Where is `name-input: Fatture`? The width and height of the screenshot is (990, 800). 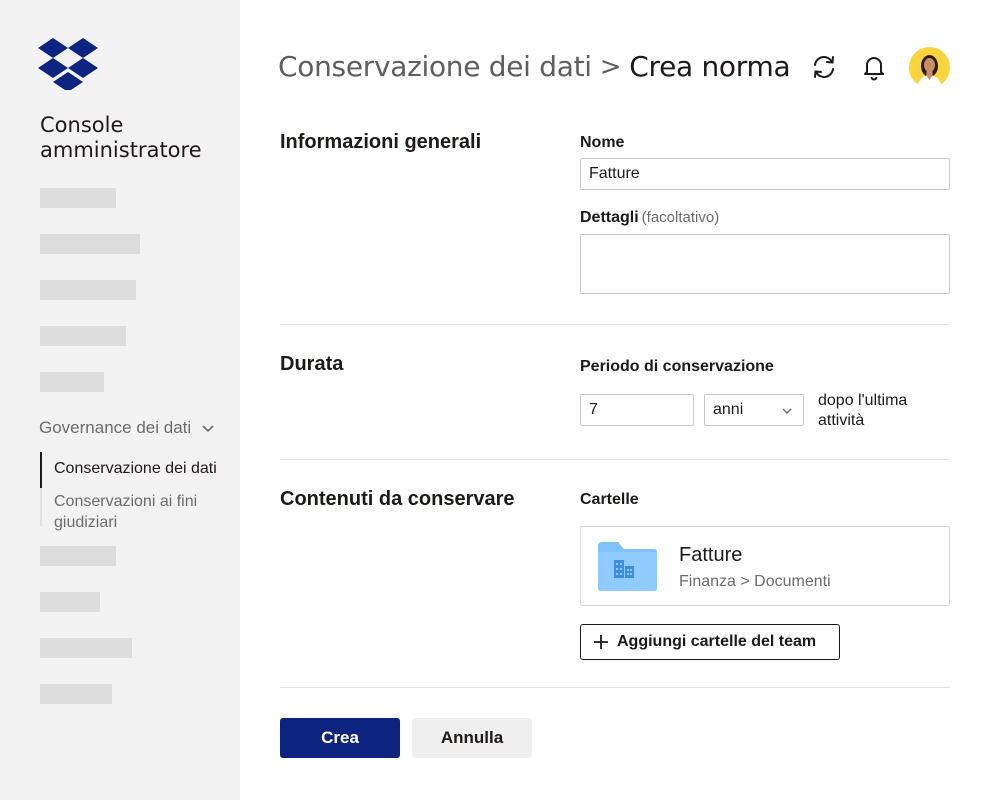 name-input: Fatture is located at coordinates (765, 174).